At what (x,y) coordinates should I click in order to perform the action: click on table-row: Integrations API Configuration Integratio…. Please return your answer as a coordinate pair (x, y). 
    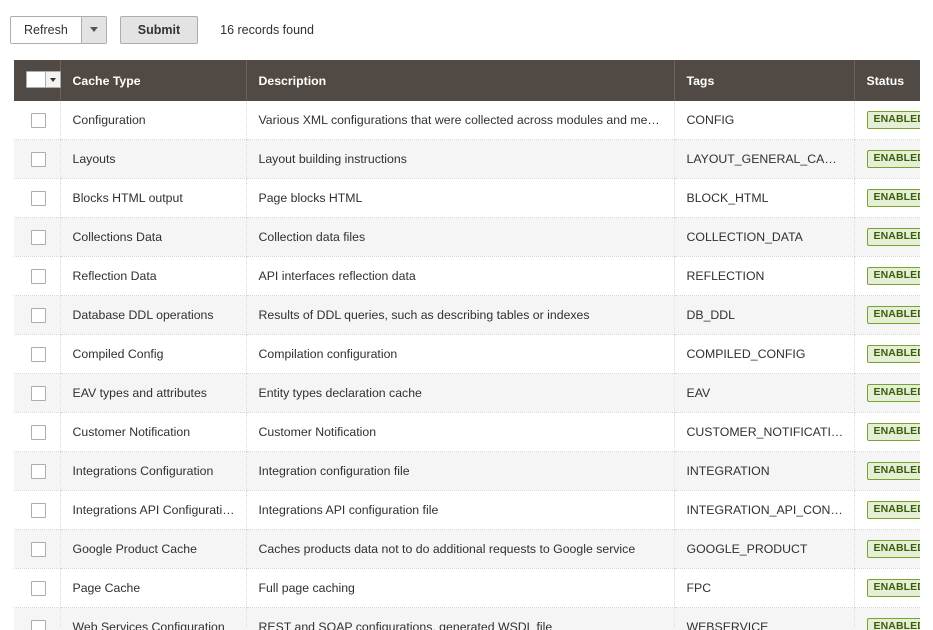
    Looking at the image, I should click on (467, 510).